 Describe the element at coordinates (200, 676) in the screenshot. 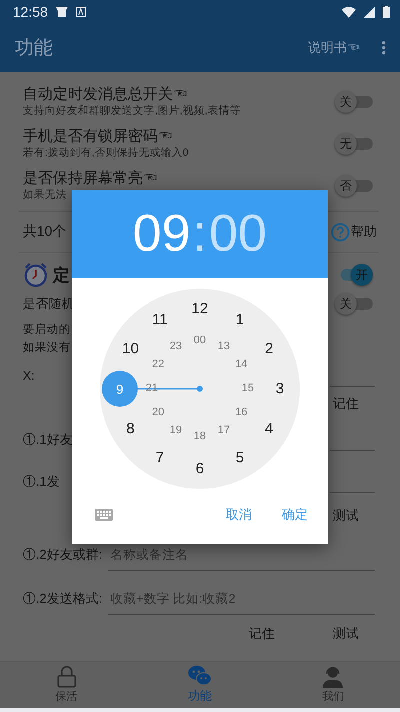

I see `chat-icon` at that location.